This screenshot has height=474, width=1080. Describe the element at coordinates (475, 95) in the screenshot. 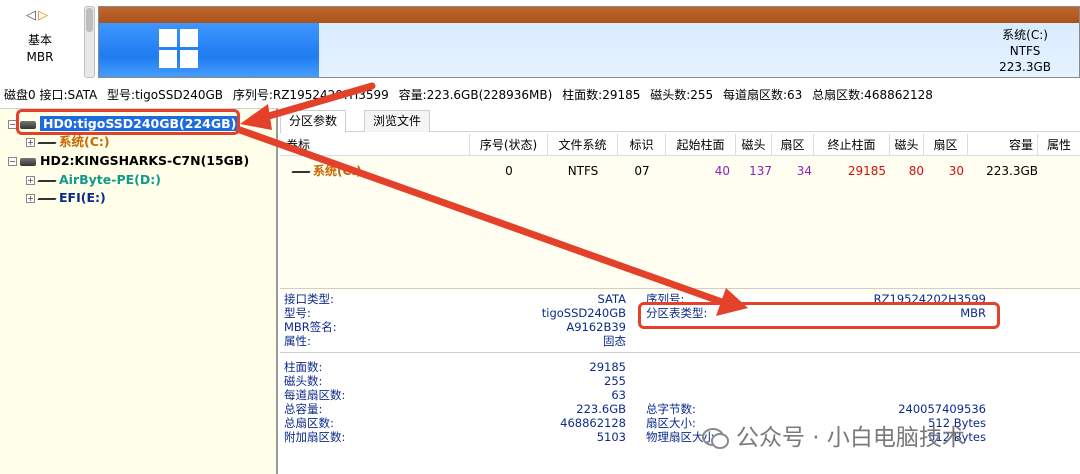

I see `info-capacity: 容量:223.6GB(228936MB)` at that location.